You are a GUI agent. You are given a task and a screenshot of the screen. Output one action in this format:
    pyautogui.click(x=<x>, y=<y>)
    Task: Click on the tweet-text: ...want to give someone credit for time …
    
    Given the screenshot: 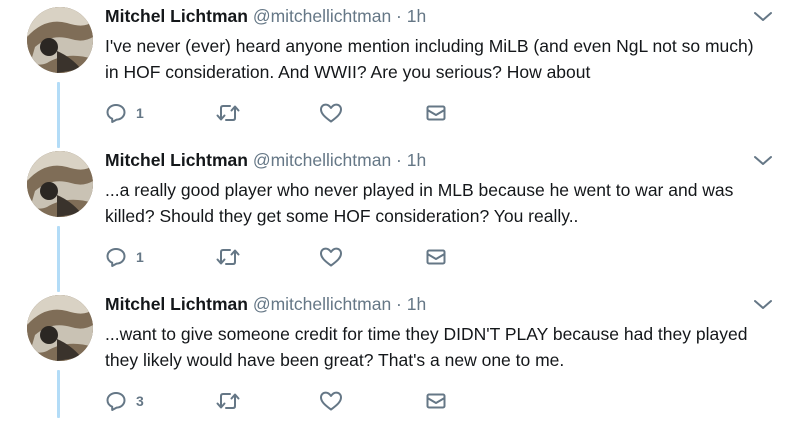 What is the action you would take?
    pyautogui.click(x=426, y=347)
    